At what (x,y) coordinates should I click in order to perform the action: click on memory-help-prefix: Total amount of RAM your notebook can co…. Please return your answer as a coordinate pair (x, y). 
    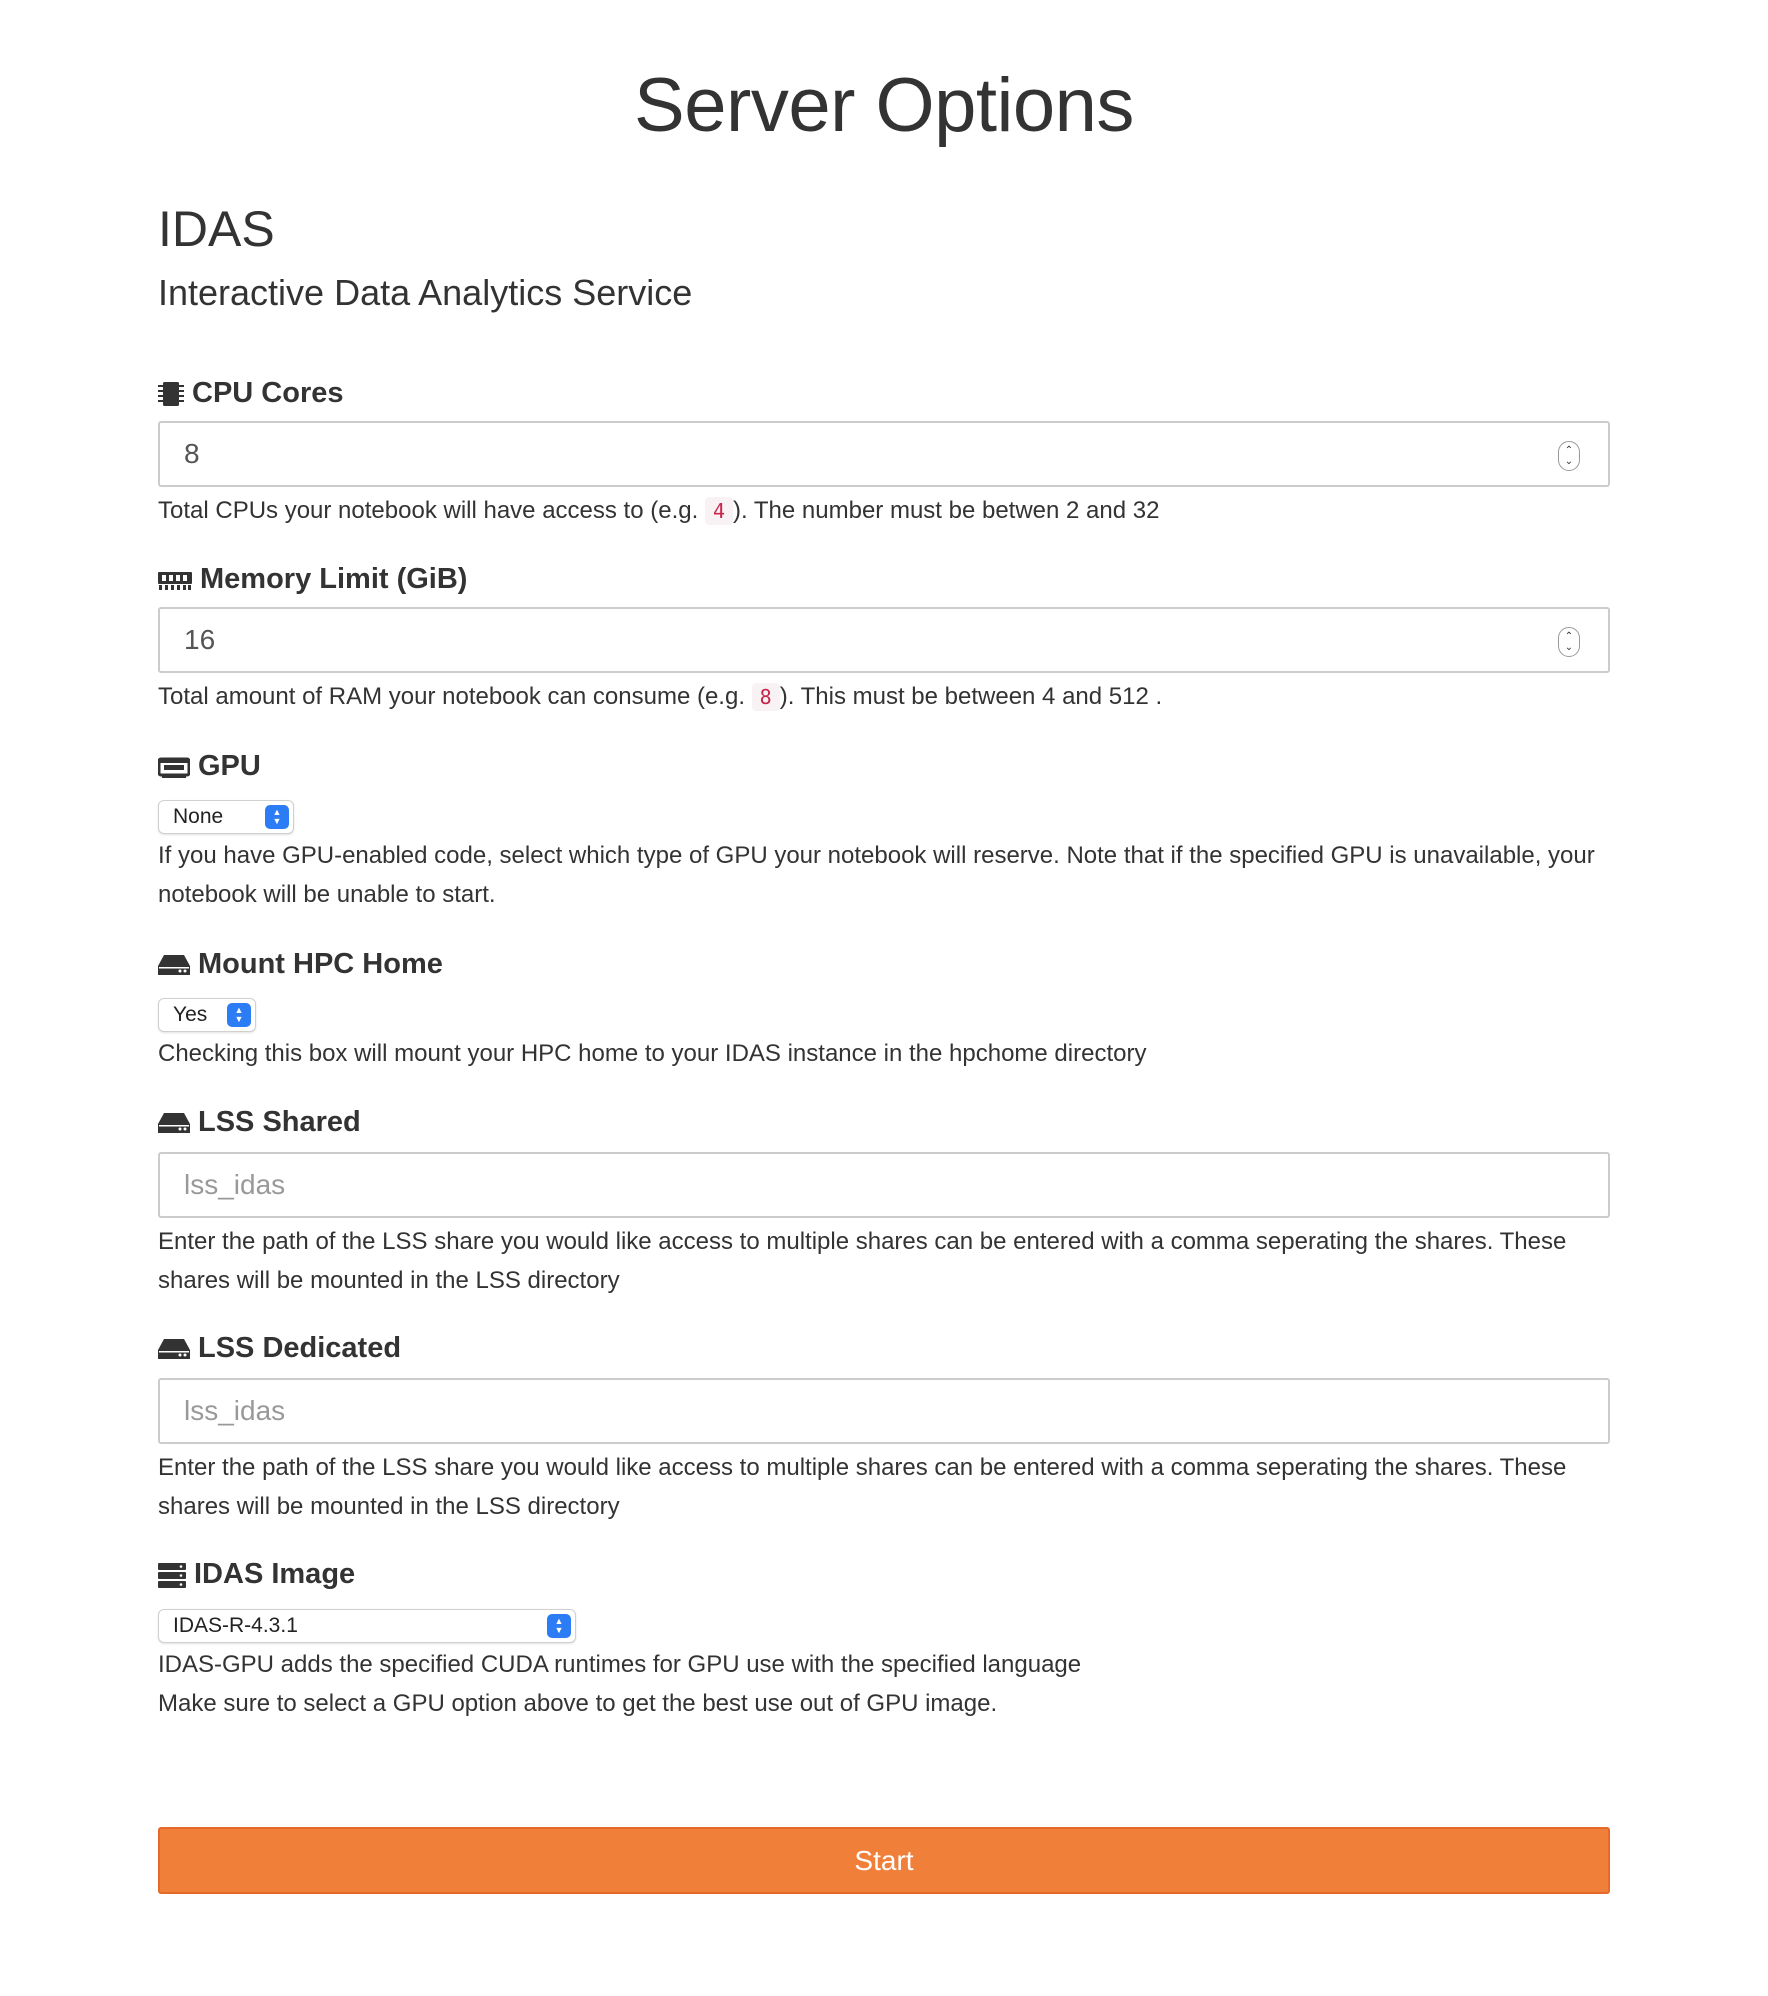
    Looking at the image, I should click on (451, 696).